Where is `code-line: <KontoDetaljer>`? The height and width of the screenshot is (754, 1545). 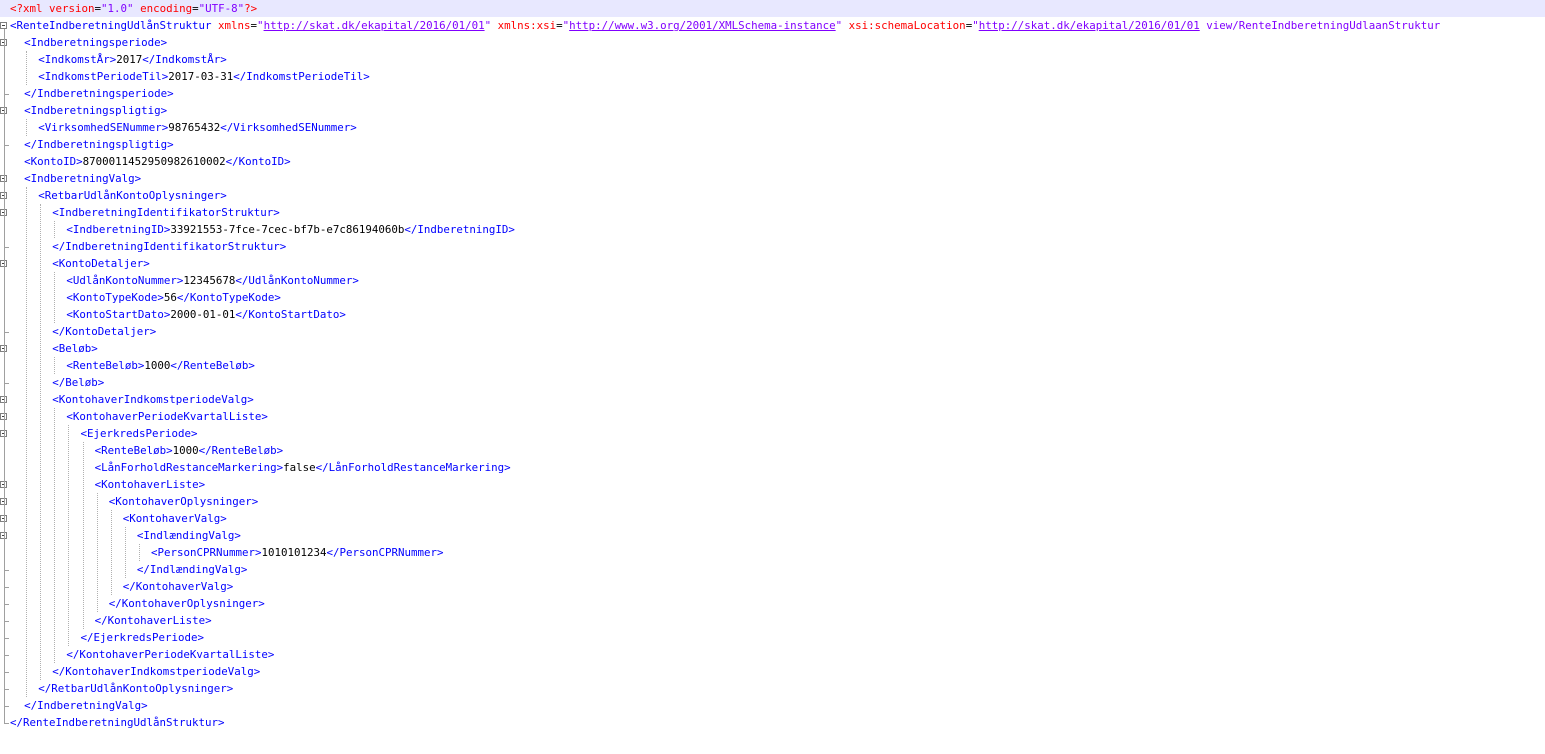
code-line: <KontoDetaljer> is located at coordinates (101, 263).